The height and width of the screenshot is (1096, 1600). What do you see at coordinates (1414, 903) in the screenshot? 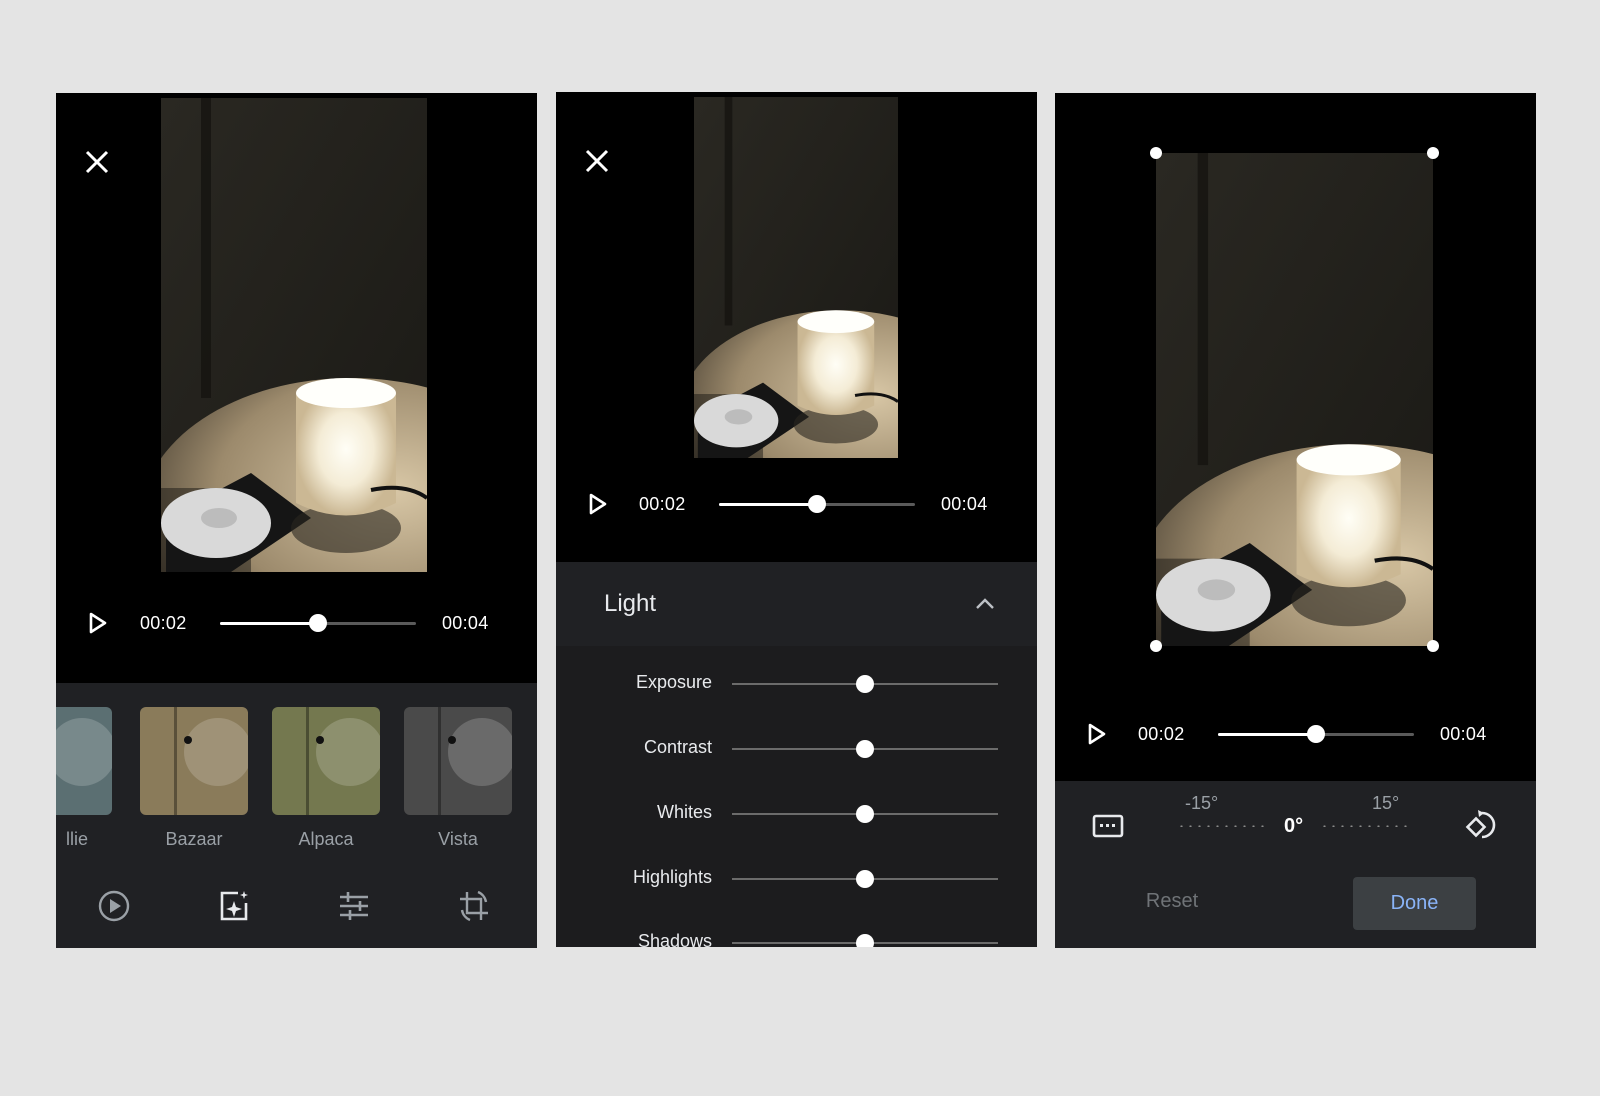
I see `done-button: Done` at bounding box center [1414, 903].